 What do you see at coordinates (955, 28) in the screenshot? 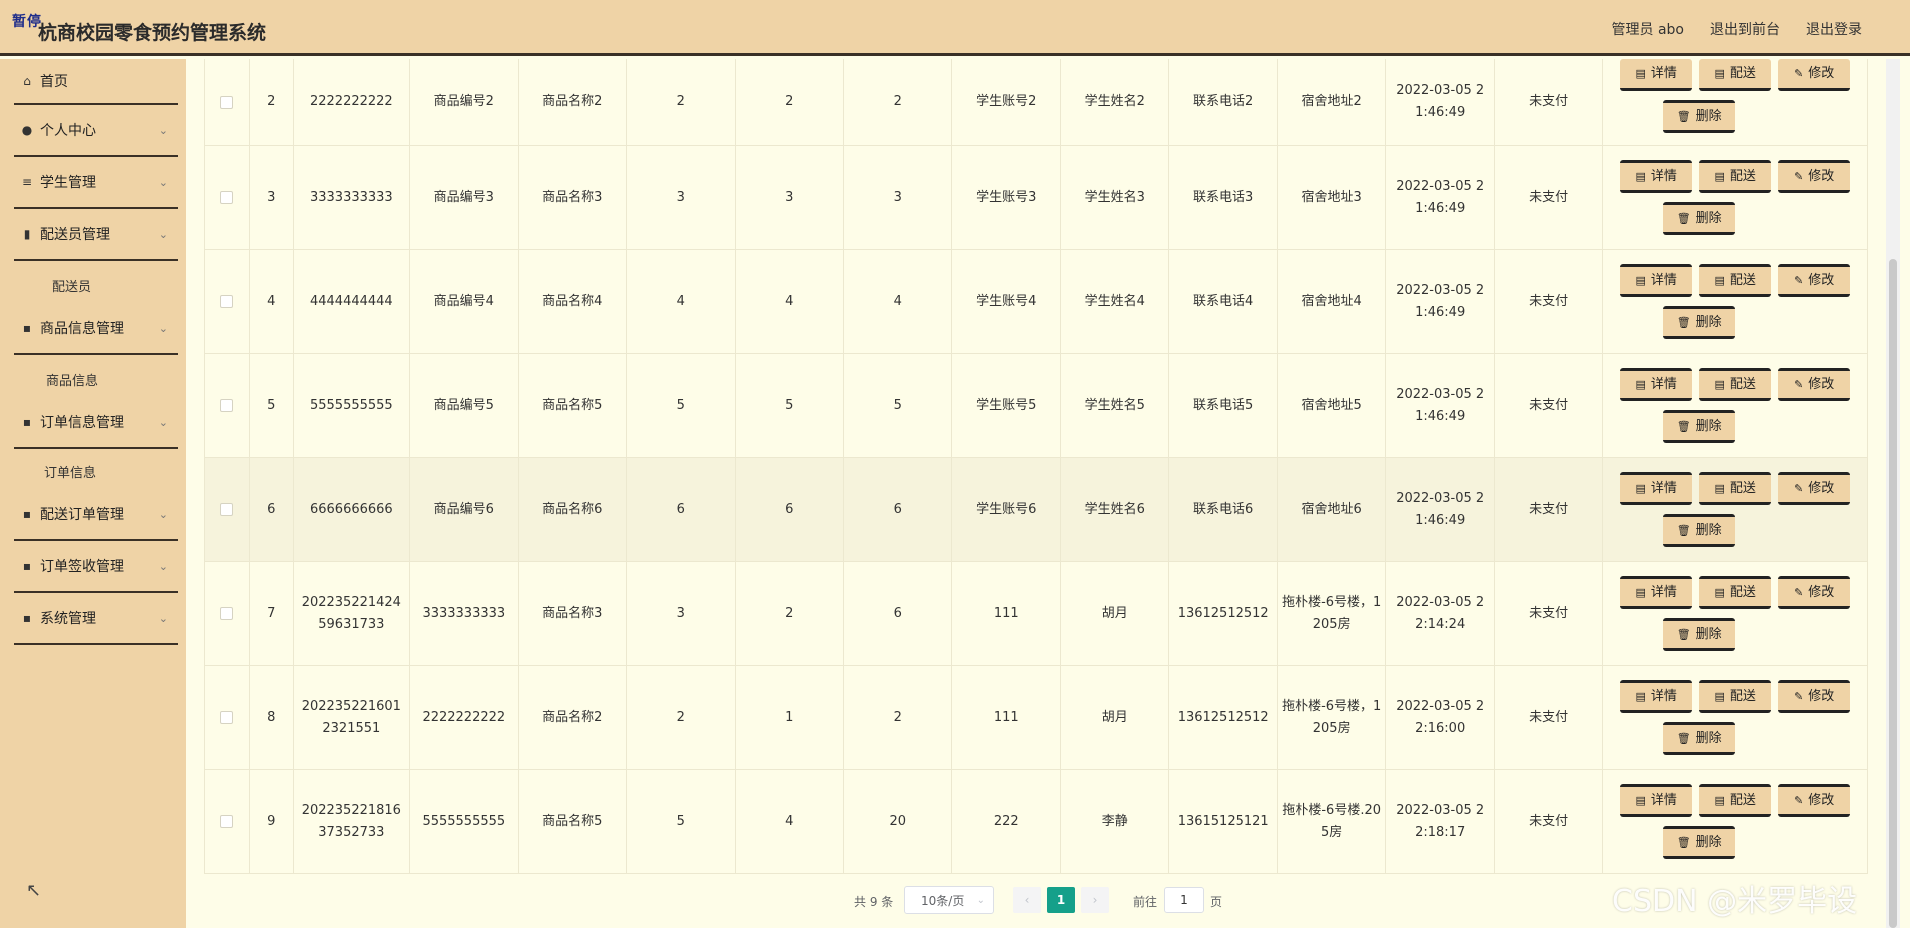
I see `top-header: 暂停 杭商校园零食预约管理系统 管理员 abo 退出到前台 退出登录` at bounding box center [955, 28].